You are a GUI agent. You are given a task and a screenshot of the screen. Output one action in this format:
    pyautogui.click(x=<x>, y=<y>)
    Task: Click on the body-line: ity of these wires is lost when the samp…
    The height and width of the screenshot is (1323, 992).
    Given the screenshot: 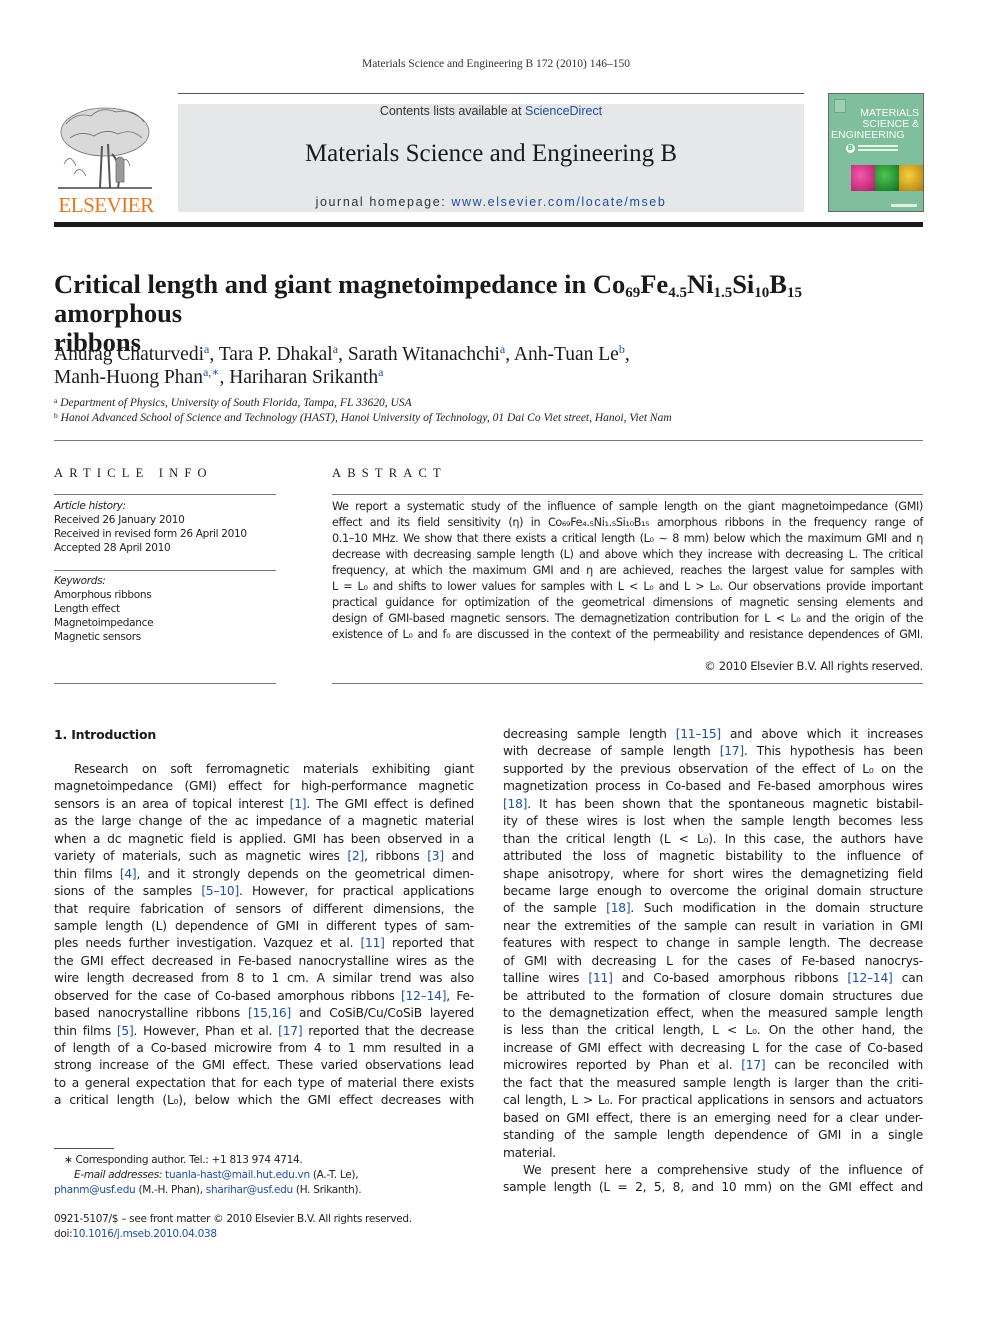 What is the action you would take?
    pyautogui.click(x=713, y=821)
    